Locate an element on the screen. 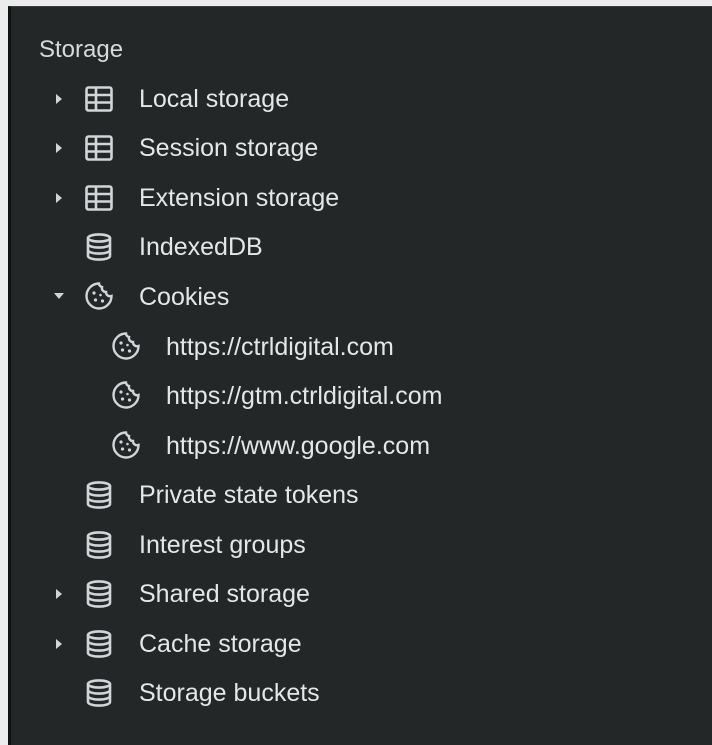 This screenshot has height=745, width=712. tree-item-cookie-origin: https://ctrldigital.com is located at coordinates (361, 347).